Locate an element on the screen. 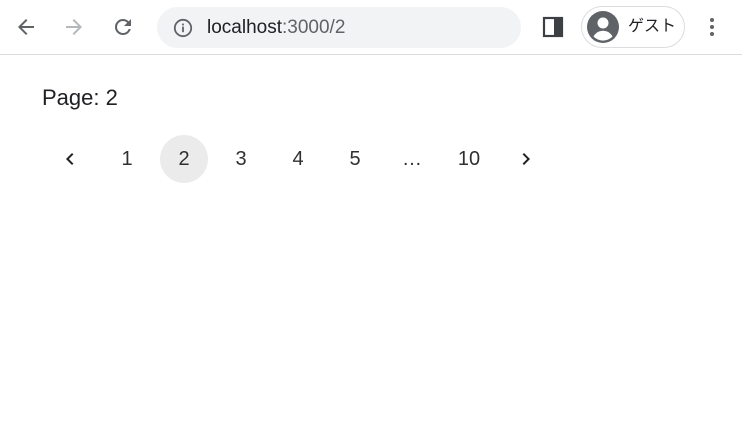  chevron-right-icon is located at coordinates (526, 159).